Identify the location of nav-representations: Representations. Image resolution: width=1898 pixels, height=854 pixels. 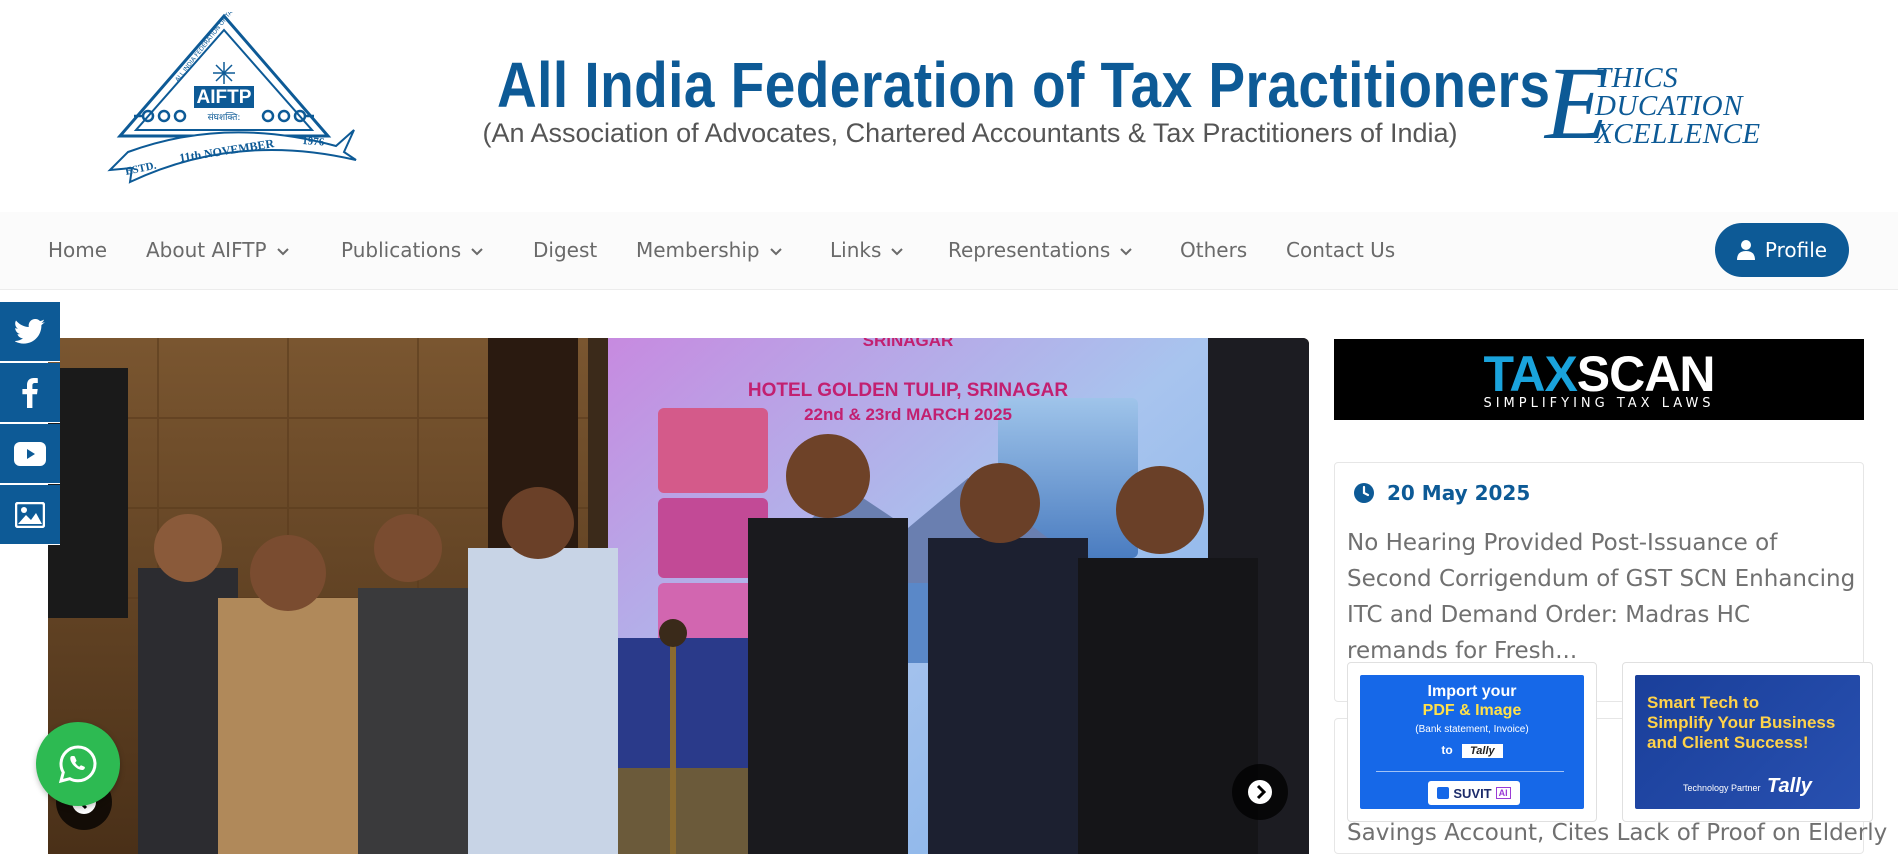
(1040, 250).